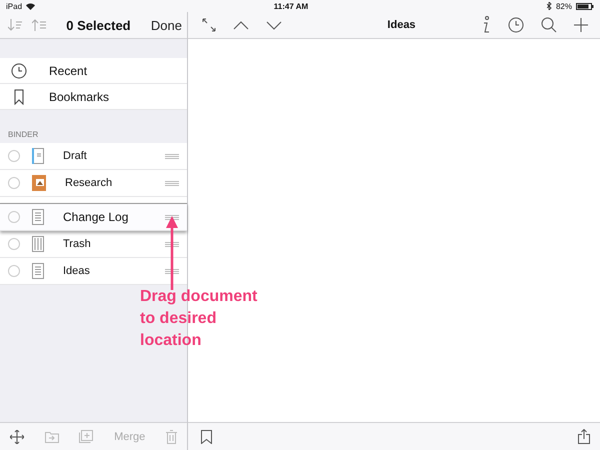  Describe the element at coordinates (166, 25) in the screenshot. I see `done-button: Done` at that location.